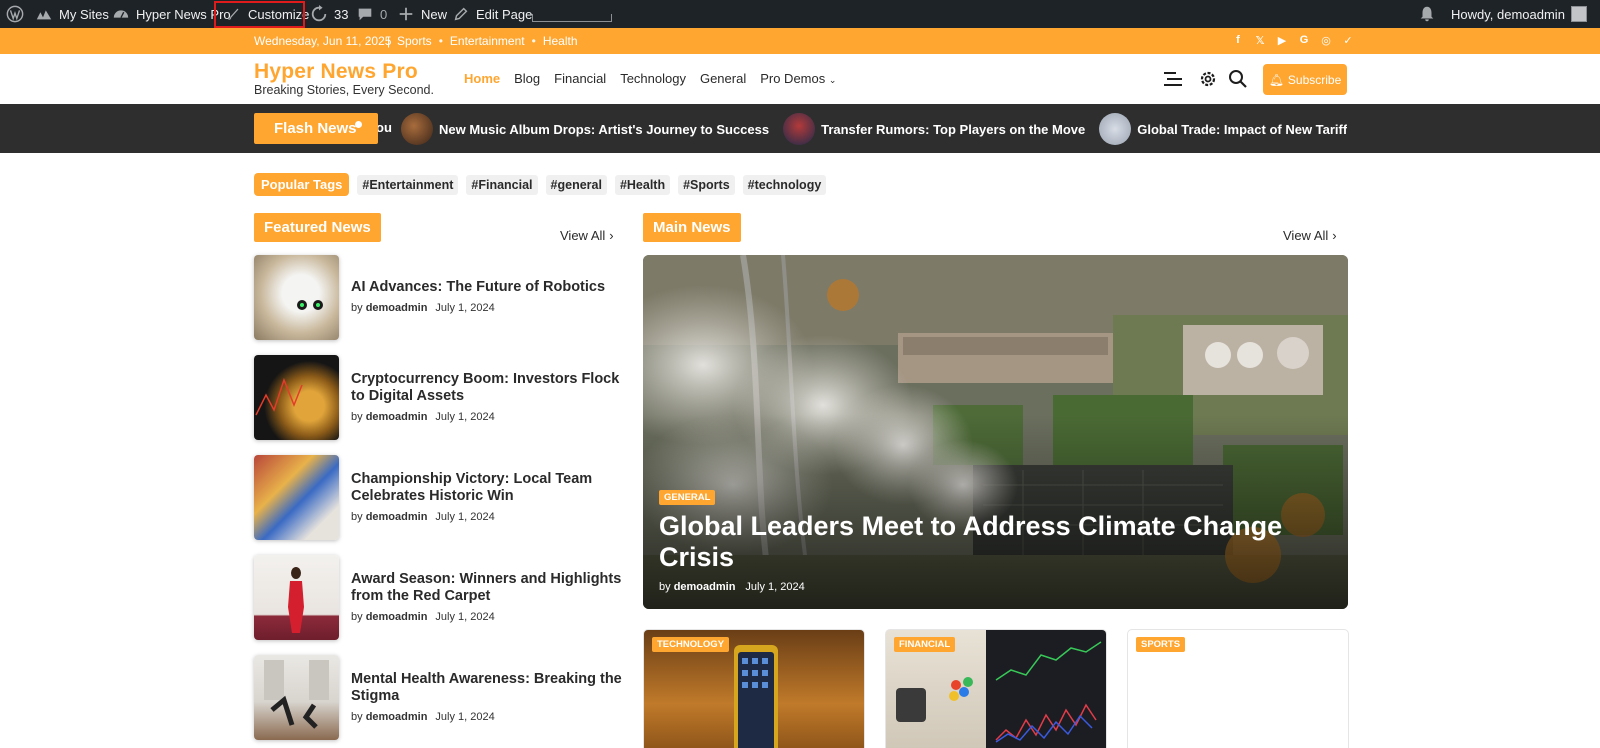 The width and height of the screenshot is (1600, 748). I want to click on hero-meta: by demoadmin July 1, 2024, so click(989, 587).